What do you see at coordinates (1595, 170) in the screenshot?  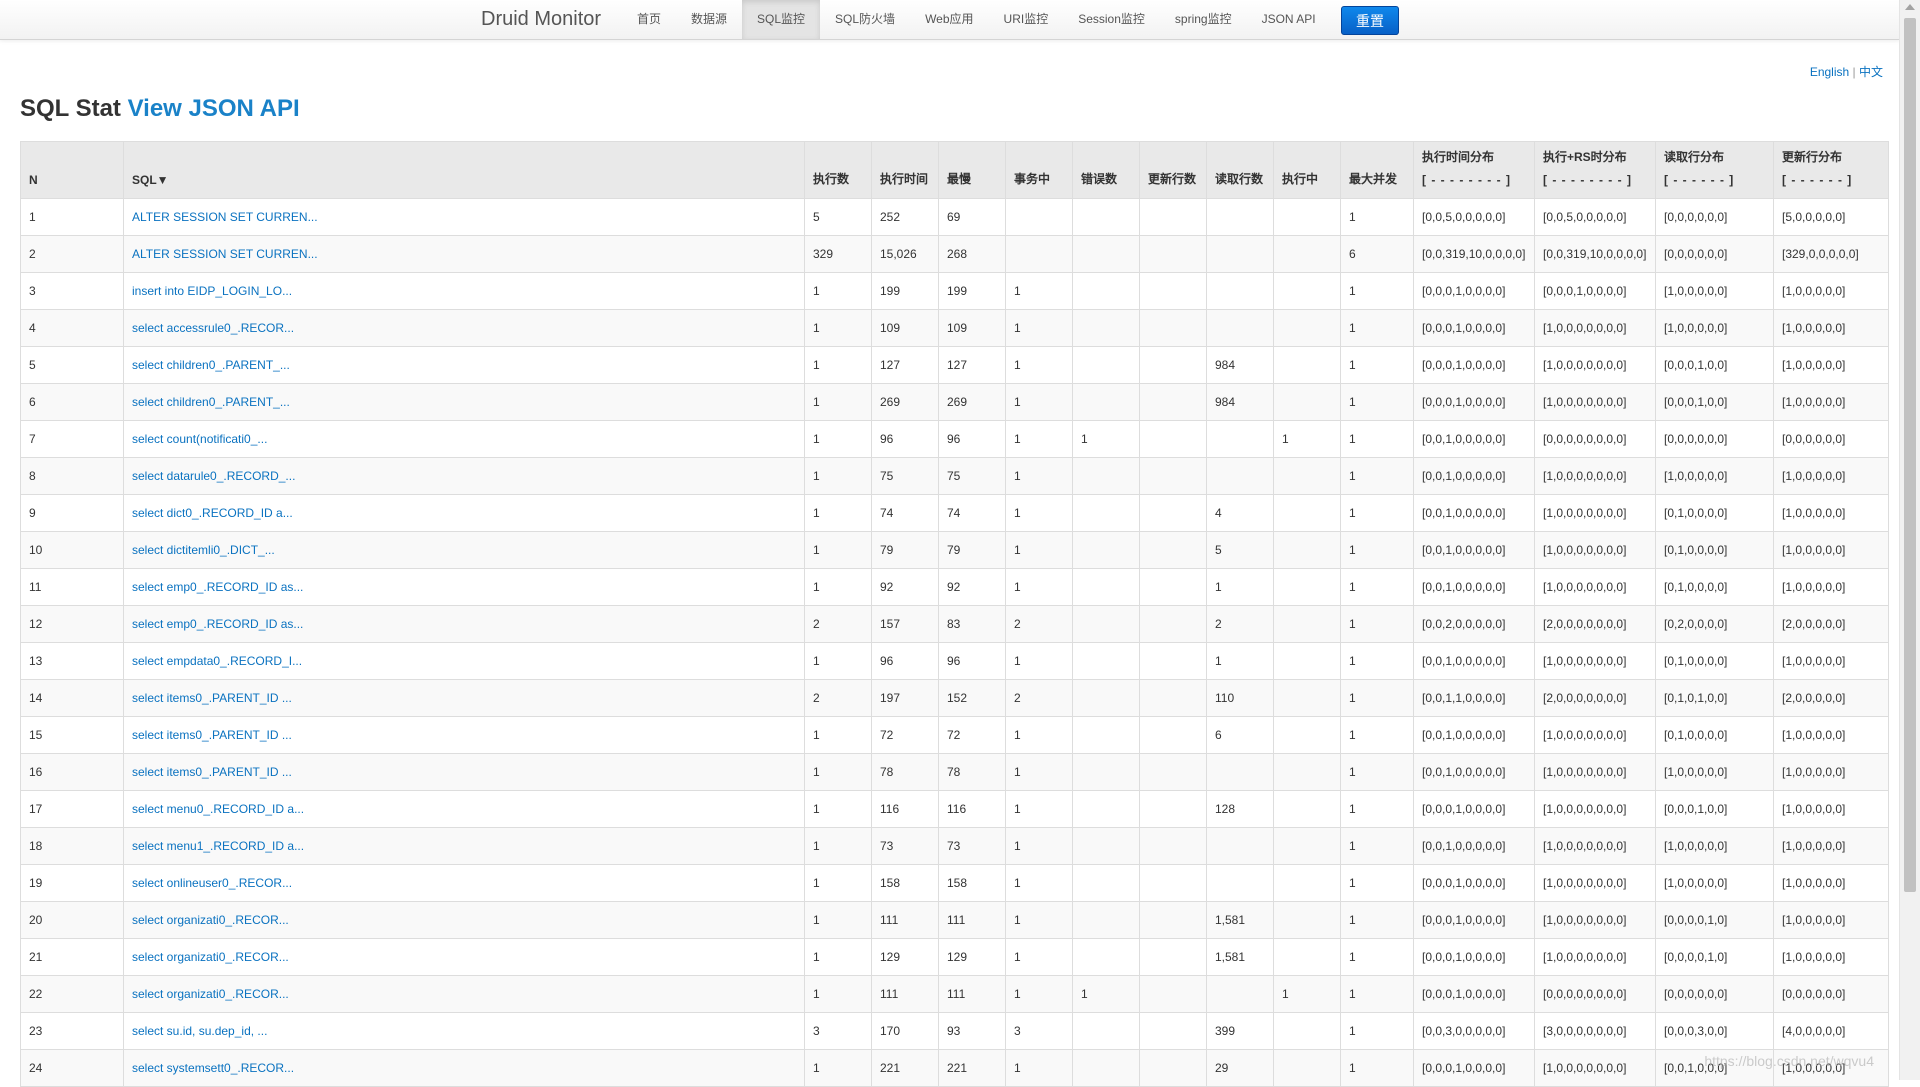 I see `col-header-exec-rs-hist: 执行+RS时分布 [ - - - - - - - - ]` at bounding box center [1595, 170].